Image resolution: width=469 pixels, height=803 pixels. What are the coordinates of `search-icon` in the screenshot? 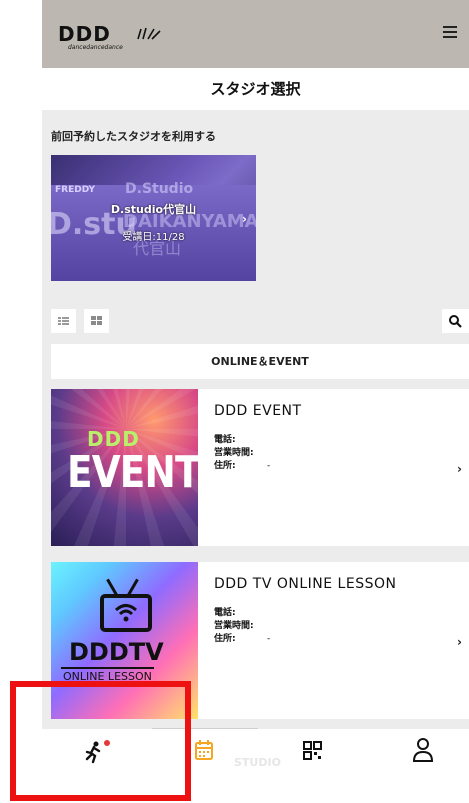 It's located at (455, 321).